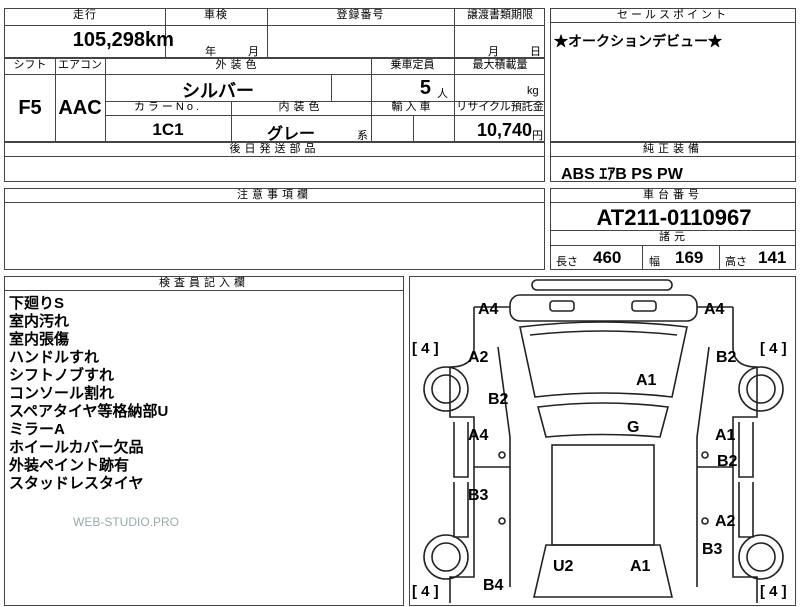  I want to click on damage-code: B4, so click(493, 585).